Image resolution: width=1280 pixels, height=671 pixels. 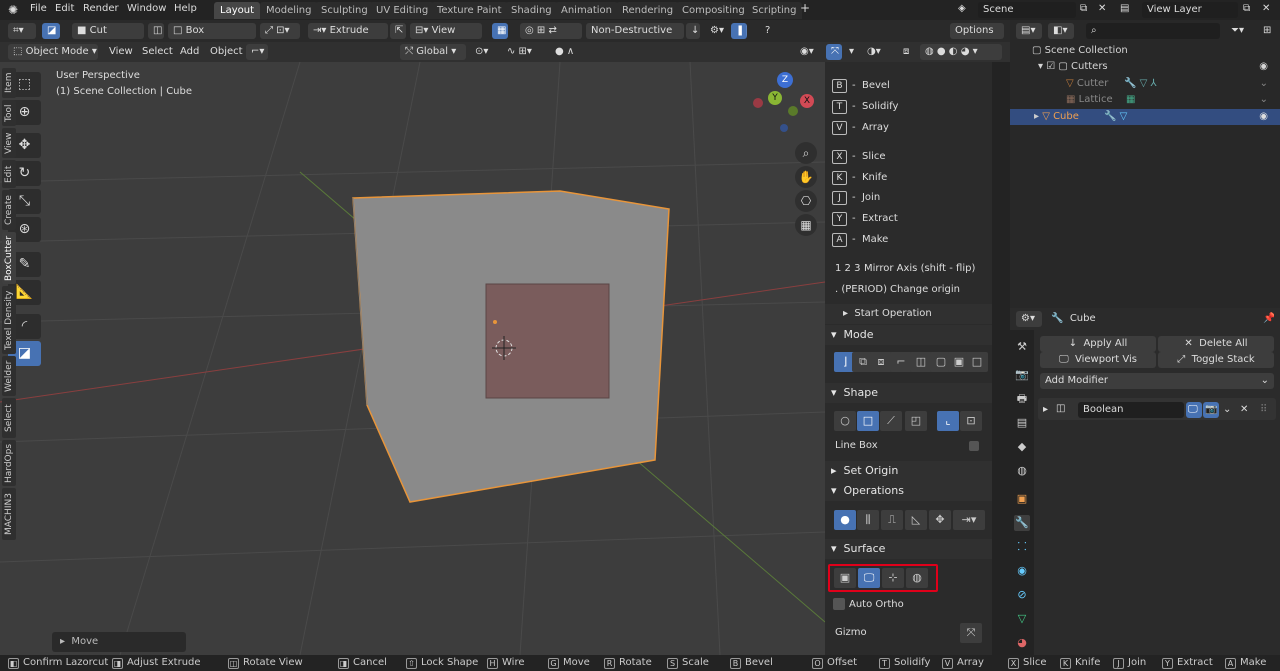 What do you see at coordinates (807, 101) in the screenshot?
I see `gizmo-x-axis: X` at bounding box center [807, 101].